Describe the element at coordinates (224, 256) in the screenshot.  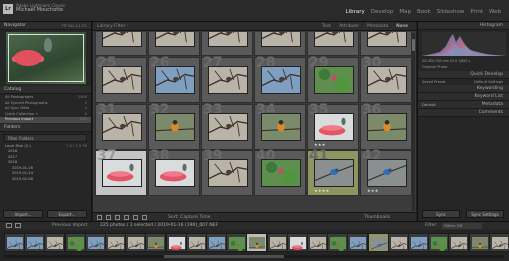
I see `filmstrip-scrollbar-knob` at that location.